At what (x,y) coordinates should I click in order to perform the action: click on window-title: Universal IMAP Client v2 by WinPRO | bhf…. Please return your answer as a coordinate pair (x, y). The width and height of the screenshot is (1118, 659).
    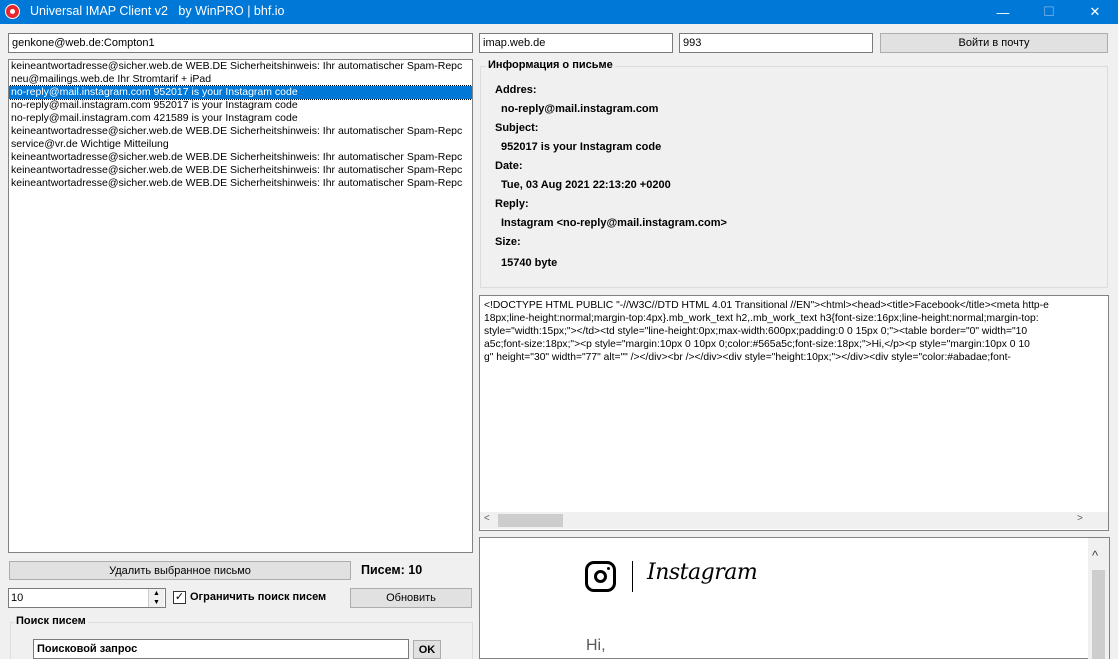
    Looking at the image, I should click on (157, 11).